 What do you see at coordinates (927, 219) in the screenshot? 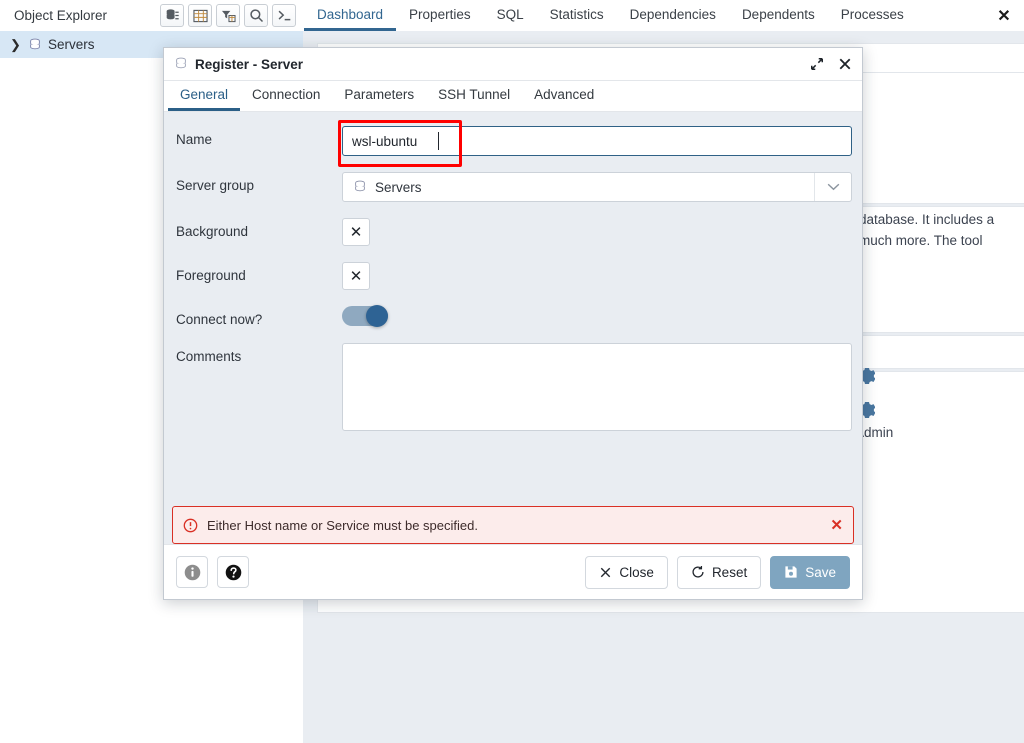
I see `dashboard-desc-line-1: database. It includes a` at bounding box center [927, 219].